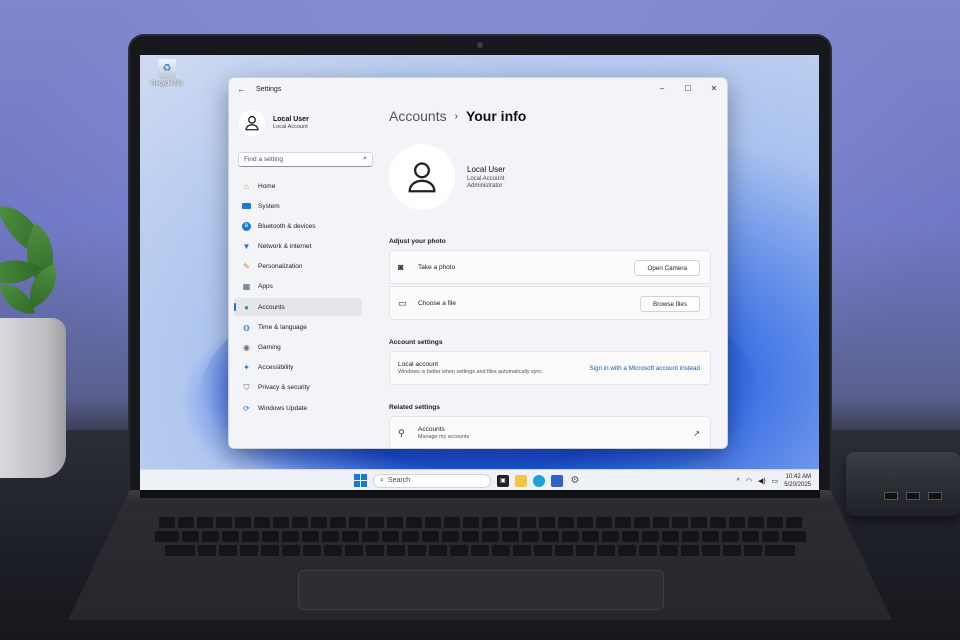  What do you see at coordinates (417, 241) in the screenshot?
I see `adjust-photo-heading: Adjust your photo` at bounding box center [417, 241].